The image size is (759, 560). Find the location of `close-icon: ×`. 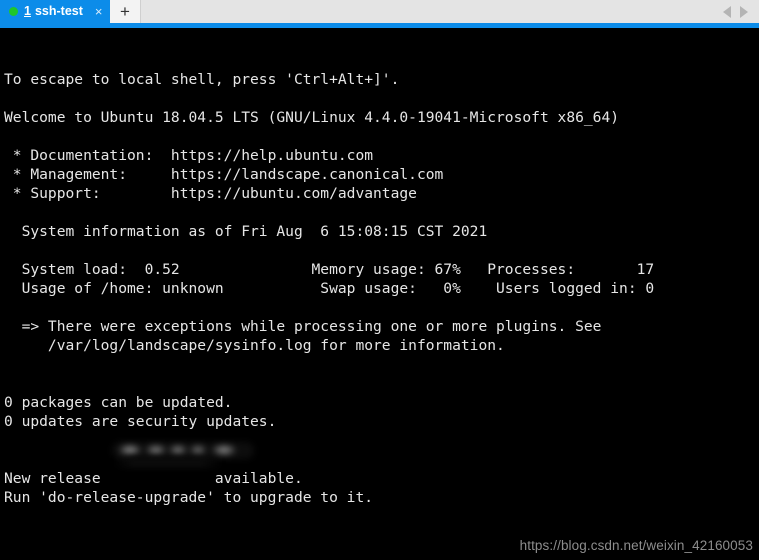

close-icon: × is located at coordinates (99, 11).